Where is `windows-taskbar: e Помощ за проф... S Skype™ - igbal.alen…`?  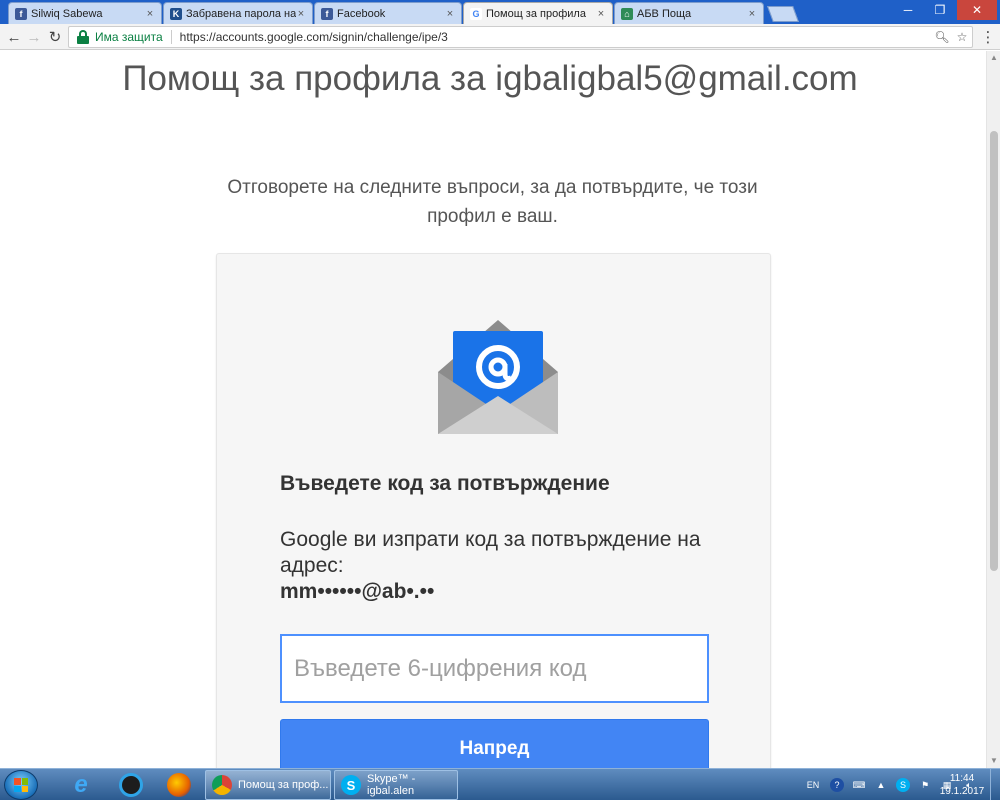
windows-taskbar: e Помощ за проф... S Skype™ - igbal.alen… is located at coordinates (500, 784).